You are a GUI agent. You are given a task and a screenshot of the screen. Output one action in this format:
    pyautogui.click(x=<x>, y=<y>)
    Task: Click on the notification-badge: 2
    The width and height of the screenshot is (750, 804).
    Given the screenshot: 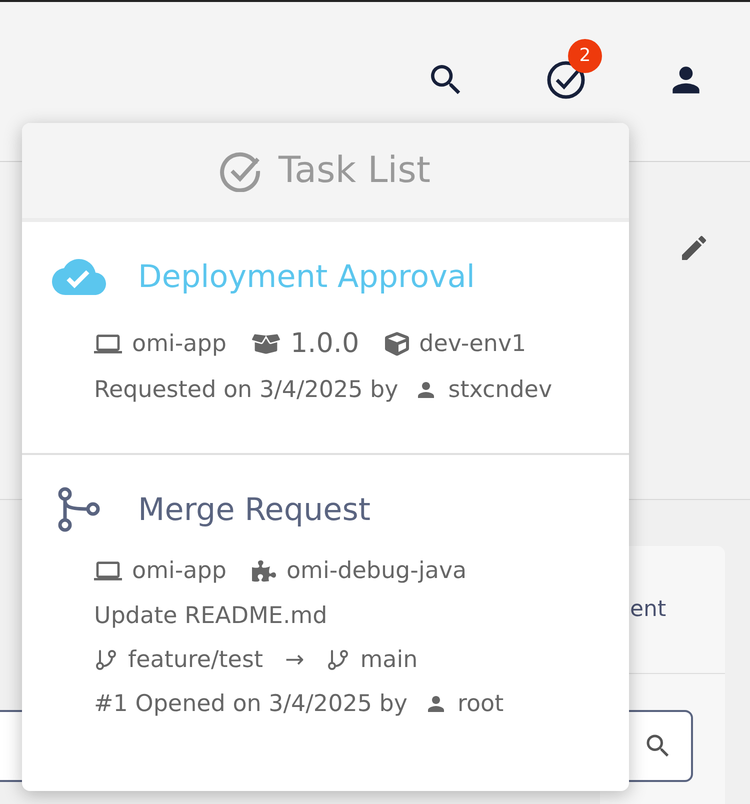 What is the action you would take?
    pyautogui.click(x=585, y=55)
    